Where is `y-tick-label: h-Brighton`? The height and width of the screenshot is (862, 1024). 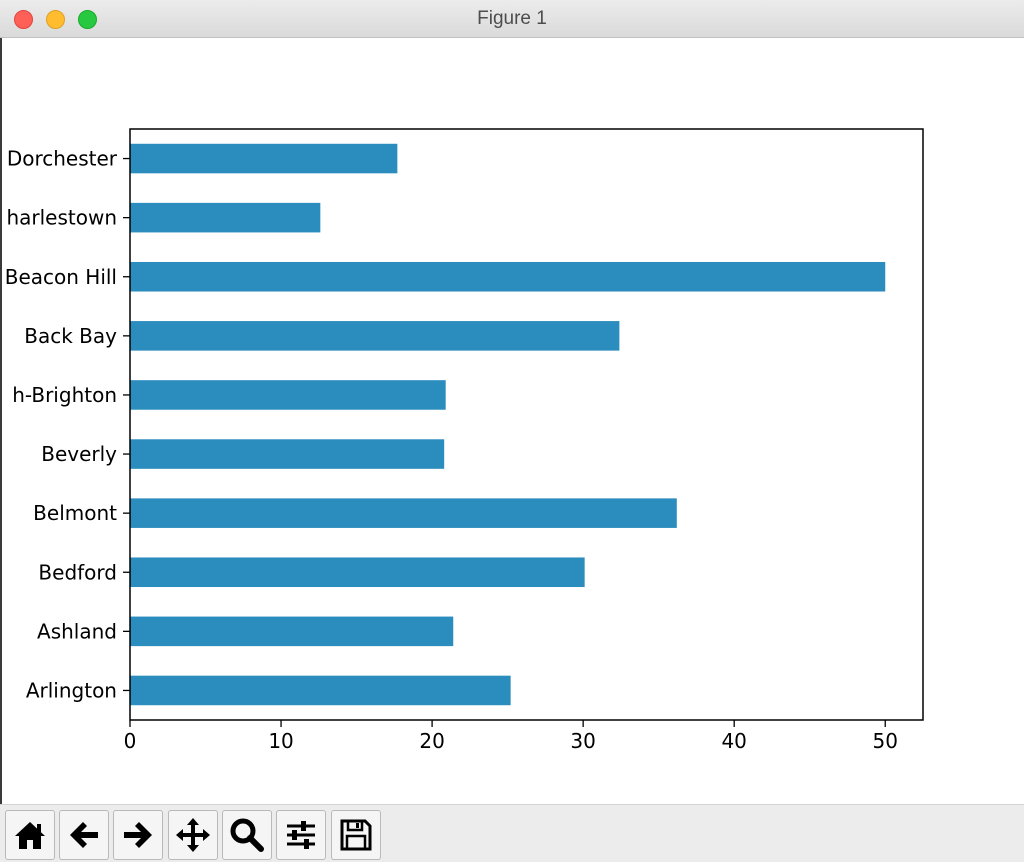
y-tick-label: h-Brighton is located at coordinates (64, 395).